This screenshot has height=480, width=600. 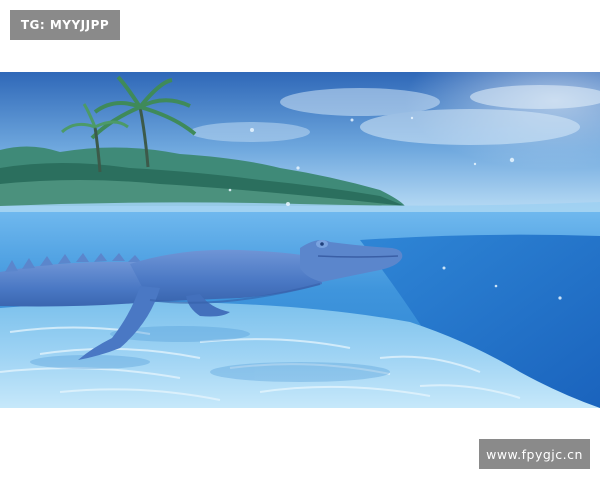 I want to click on watermark-badge-bottom: www.fpygjc.cn, so click(x=534, y=454).